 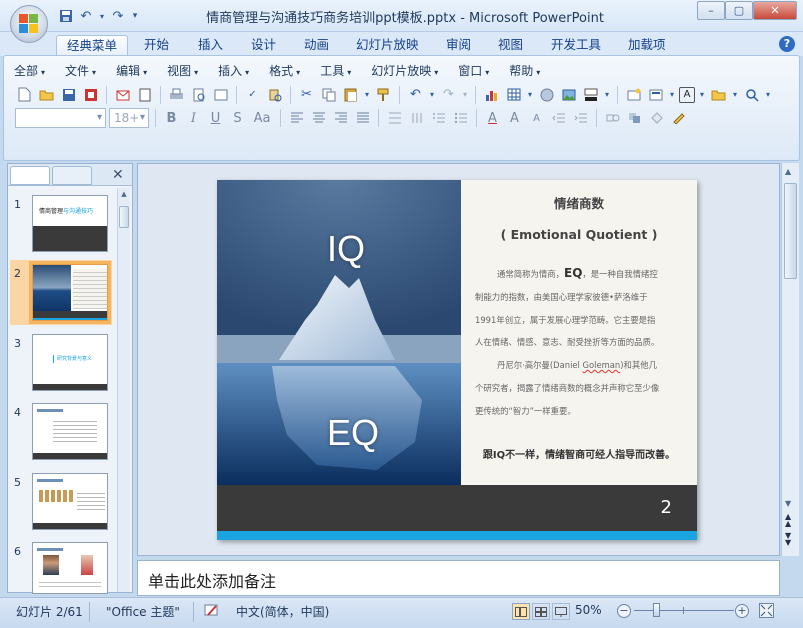 I want to click on zoom-slider-track, so click(x=684, y=610).